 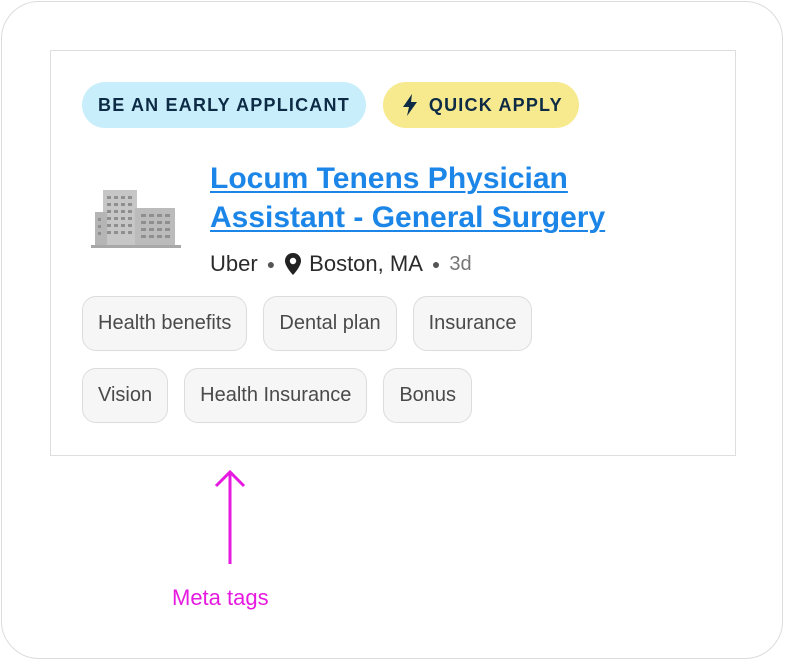 I want to click on posted-age: 3d, so click(x=460, y=263).